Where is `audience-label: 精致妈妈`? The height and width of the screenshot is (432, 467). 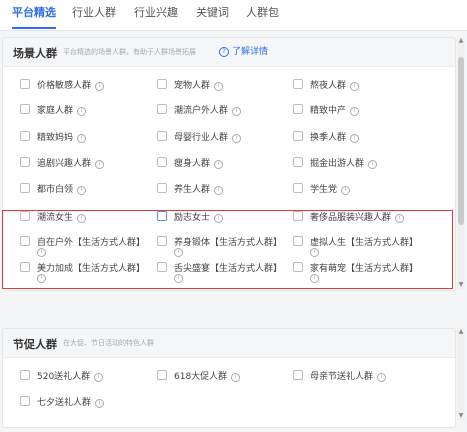 audience-label: 精致妈妈 is located at coordinates (55, 138).